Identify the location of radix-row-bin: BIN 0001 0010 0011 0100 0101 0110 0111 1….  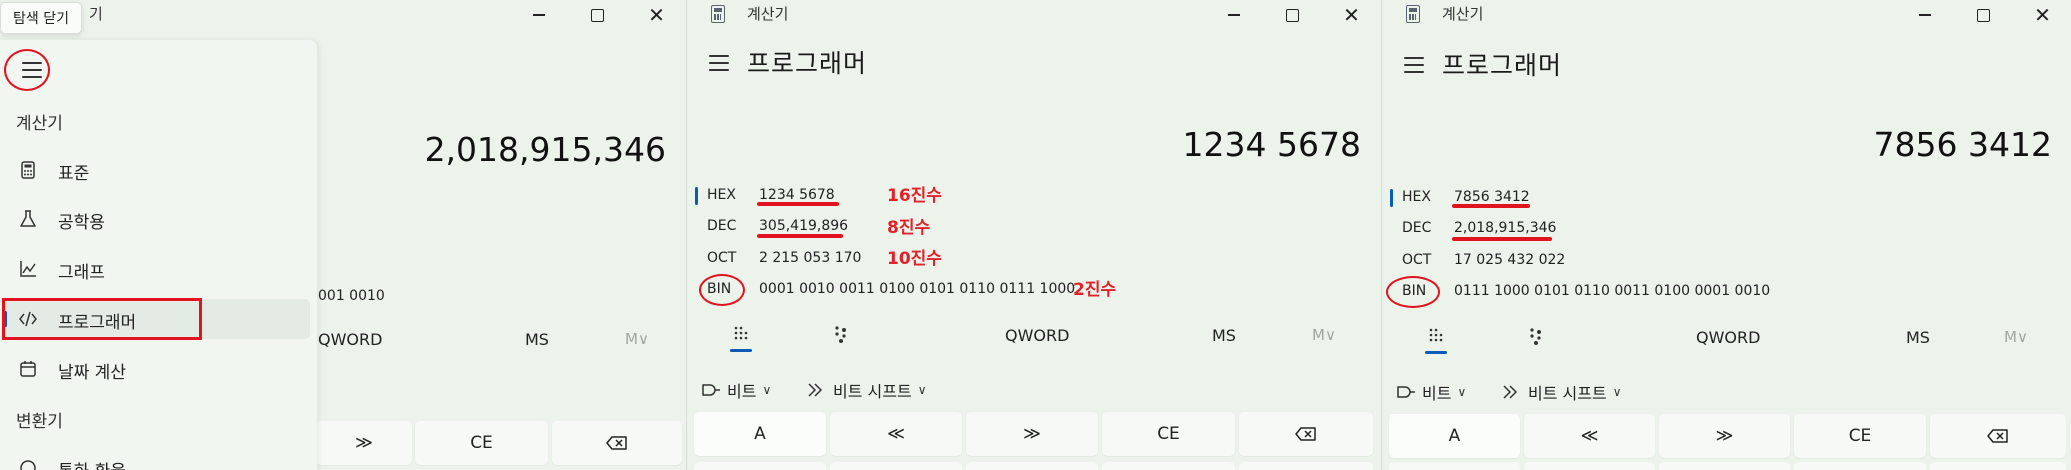
(1034, 290).